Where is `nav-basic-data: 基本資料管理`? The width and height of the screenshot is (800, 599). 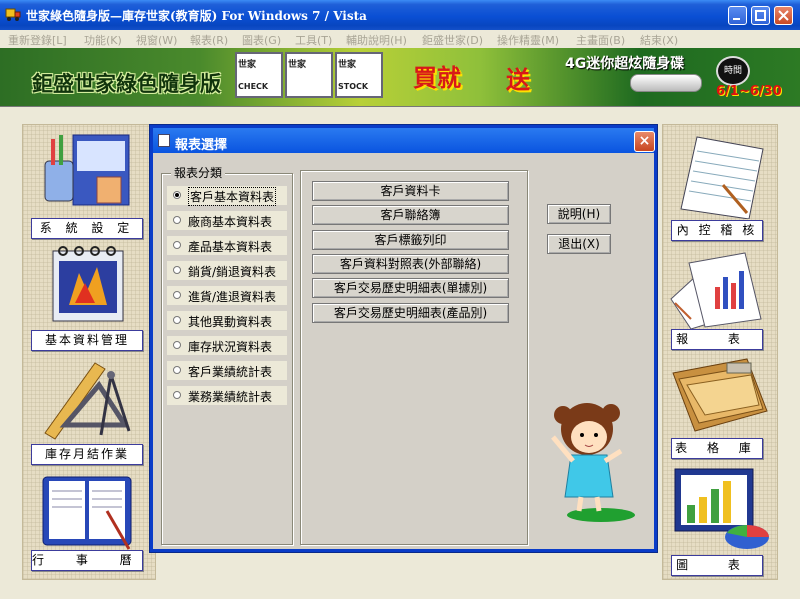
nav-basic-data: 基本資料管理 is located at coordinates (87, 340).